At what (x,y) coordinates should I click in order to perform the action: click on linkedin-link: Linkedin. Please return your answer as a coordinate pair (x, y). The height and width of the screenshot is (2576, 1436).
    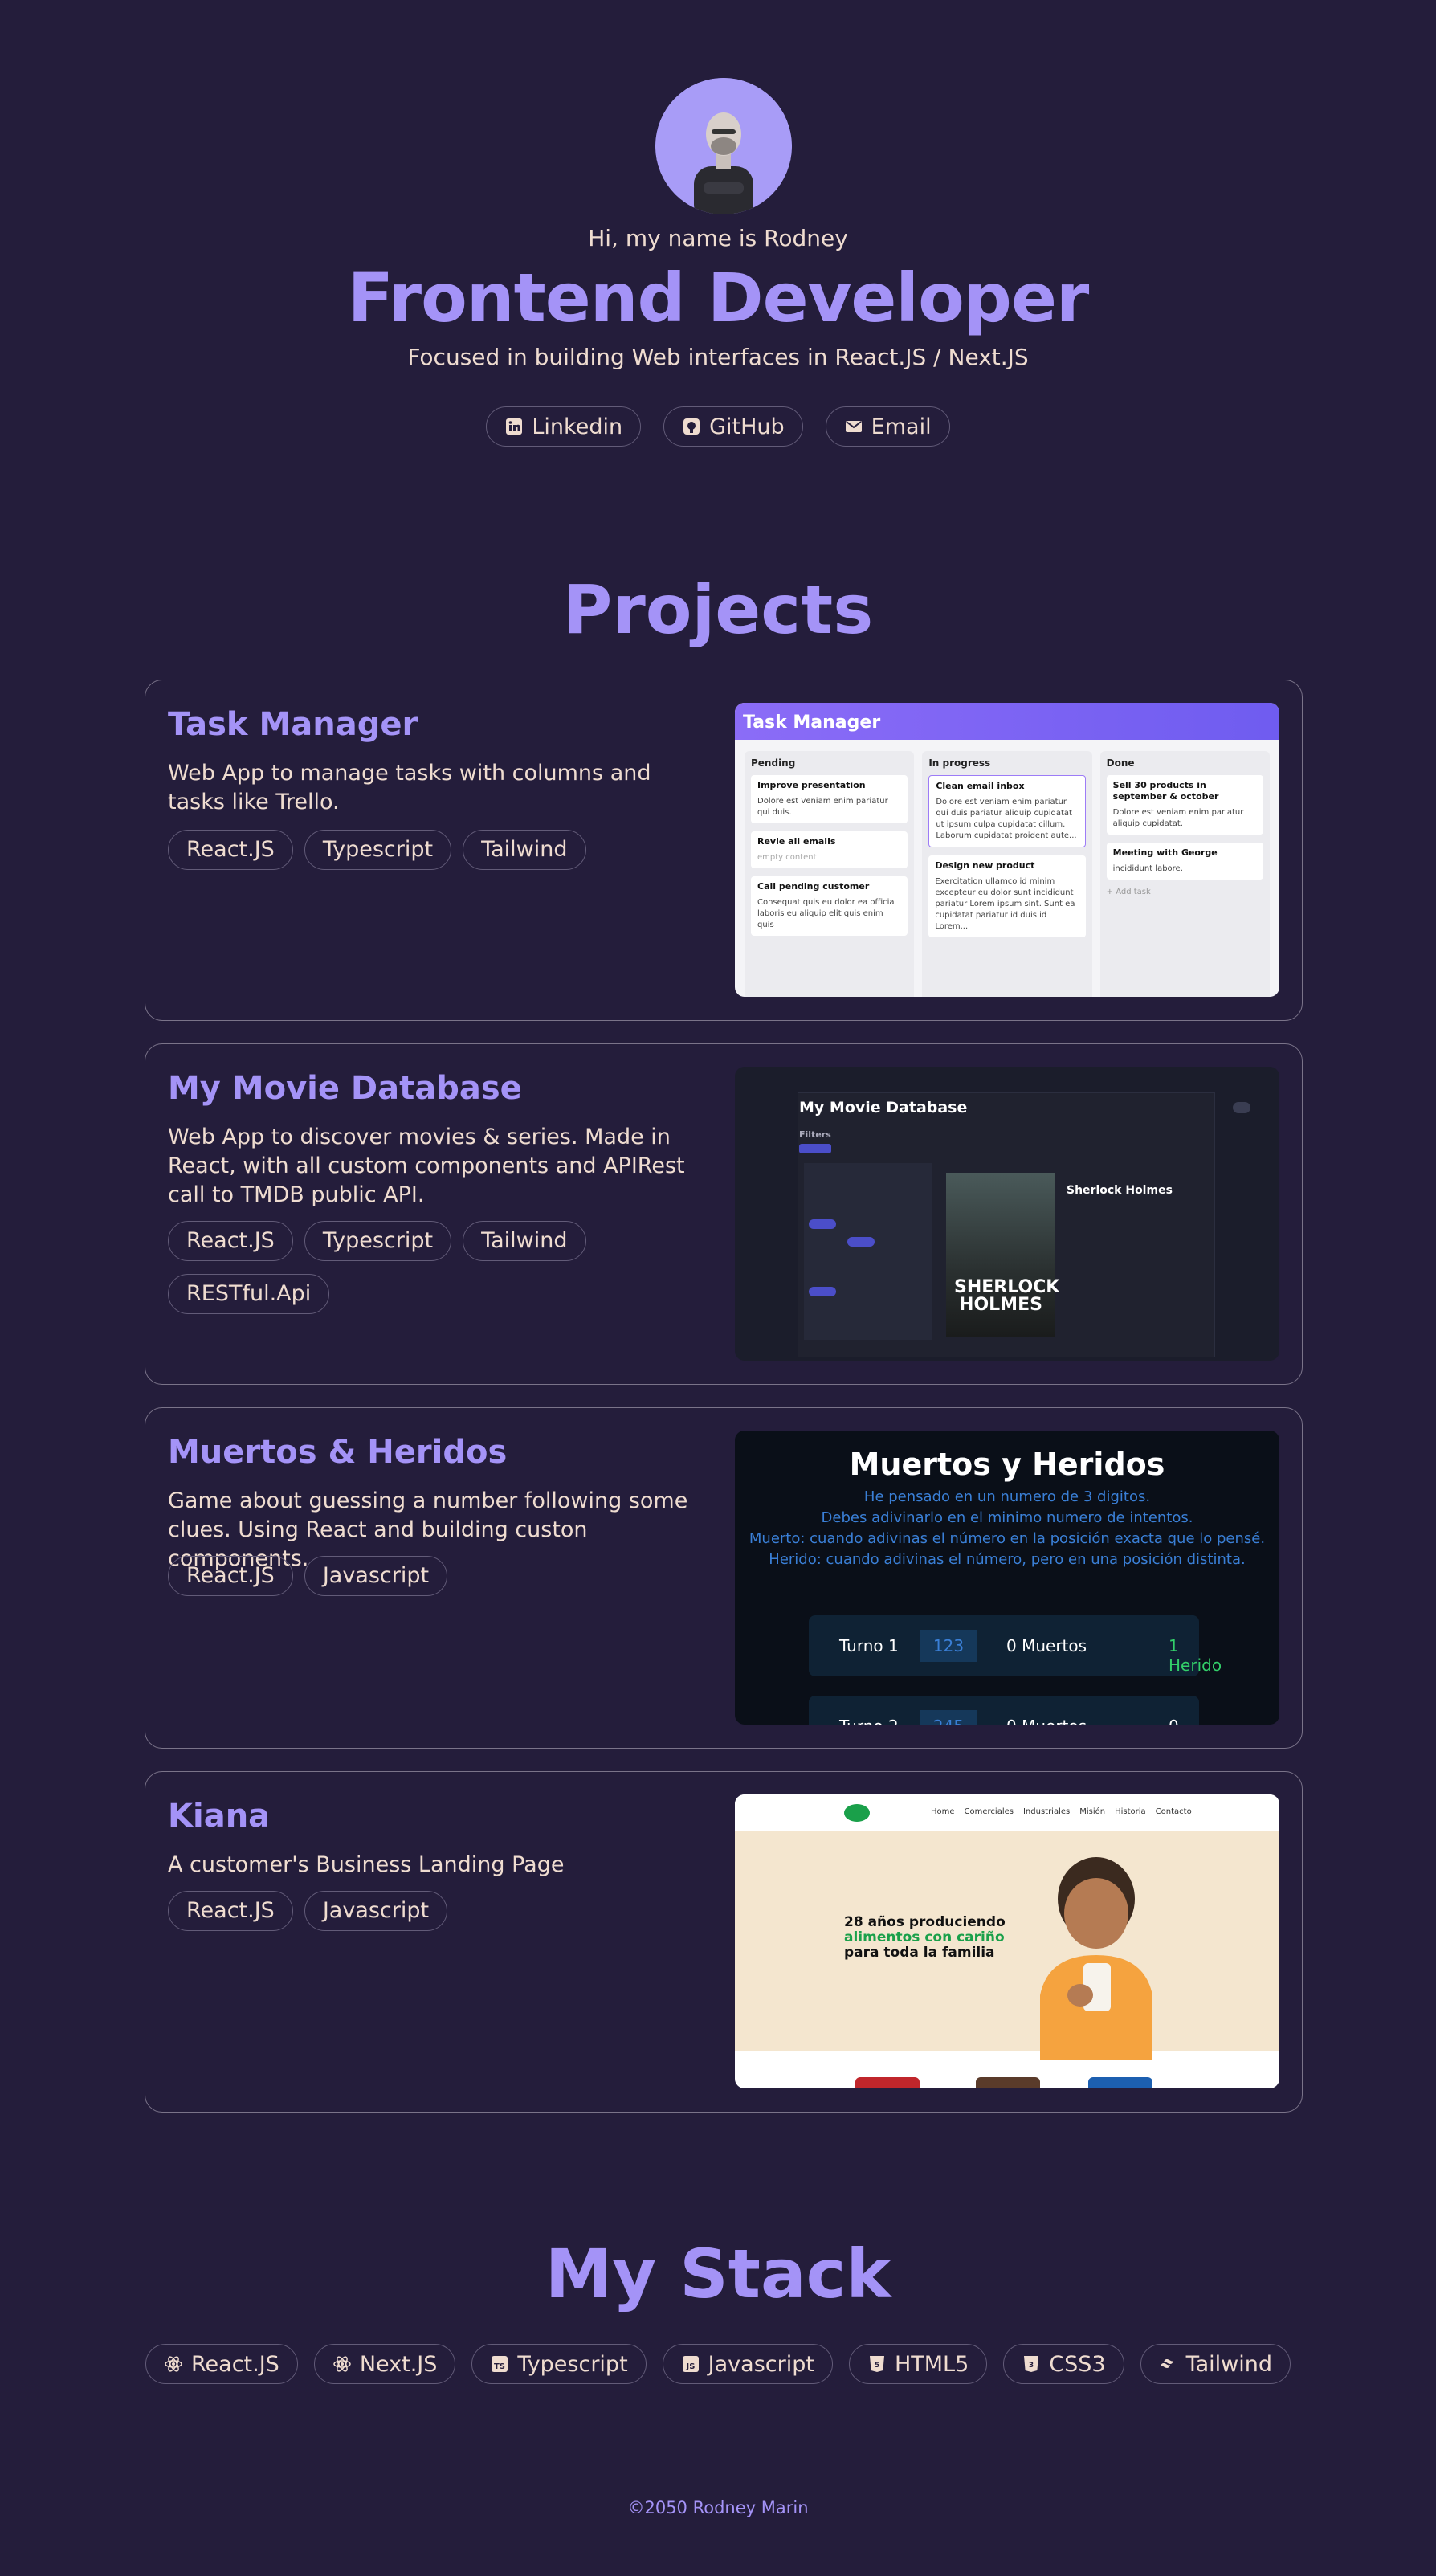
    Looking at the image, I should click on (564, 426).